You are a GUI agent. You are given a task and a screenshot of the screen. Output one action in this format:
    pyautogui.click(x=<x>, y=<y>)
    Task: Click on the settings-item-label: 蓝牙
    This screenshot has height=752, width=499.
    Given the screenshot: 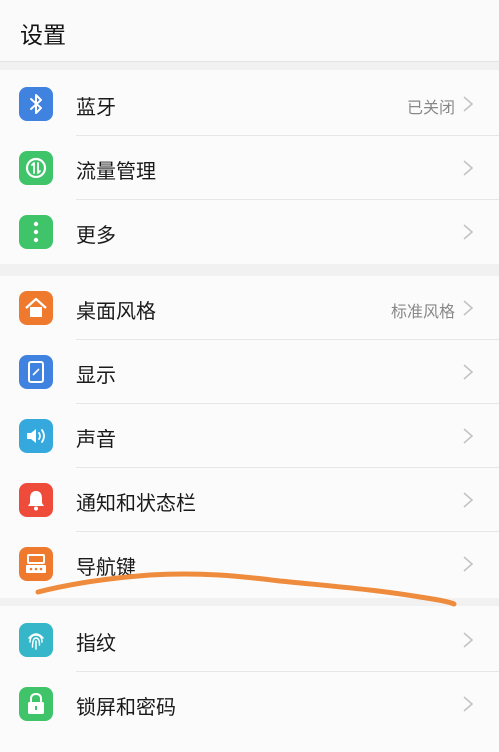 What is the action you would take?
    pyautogui.click(x=96, y=107)
    